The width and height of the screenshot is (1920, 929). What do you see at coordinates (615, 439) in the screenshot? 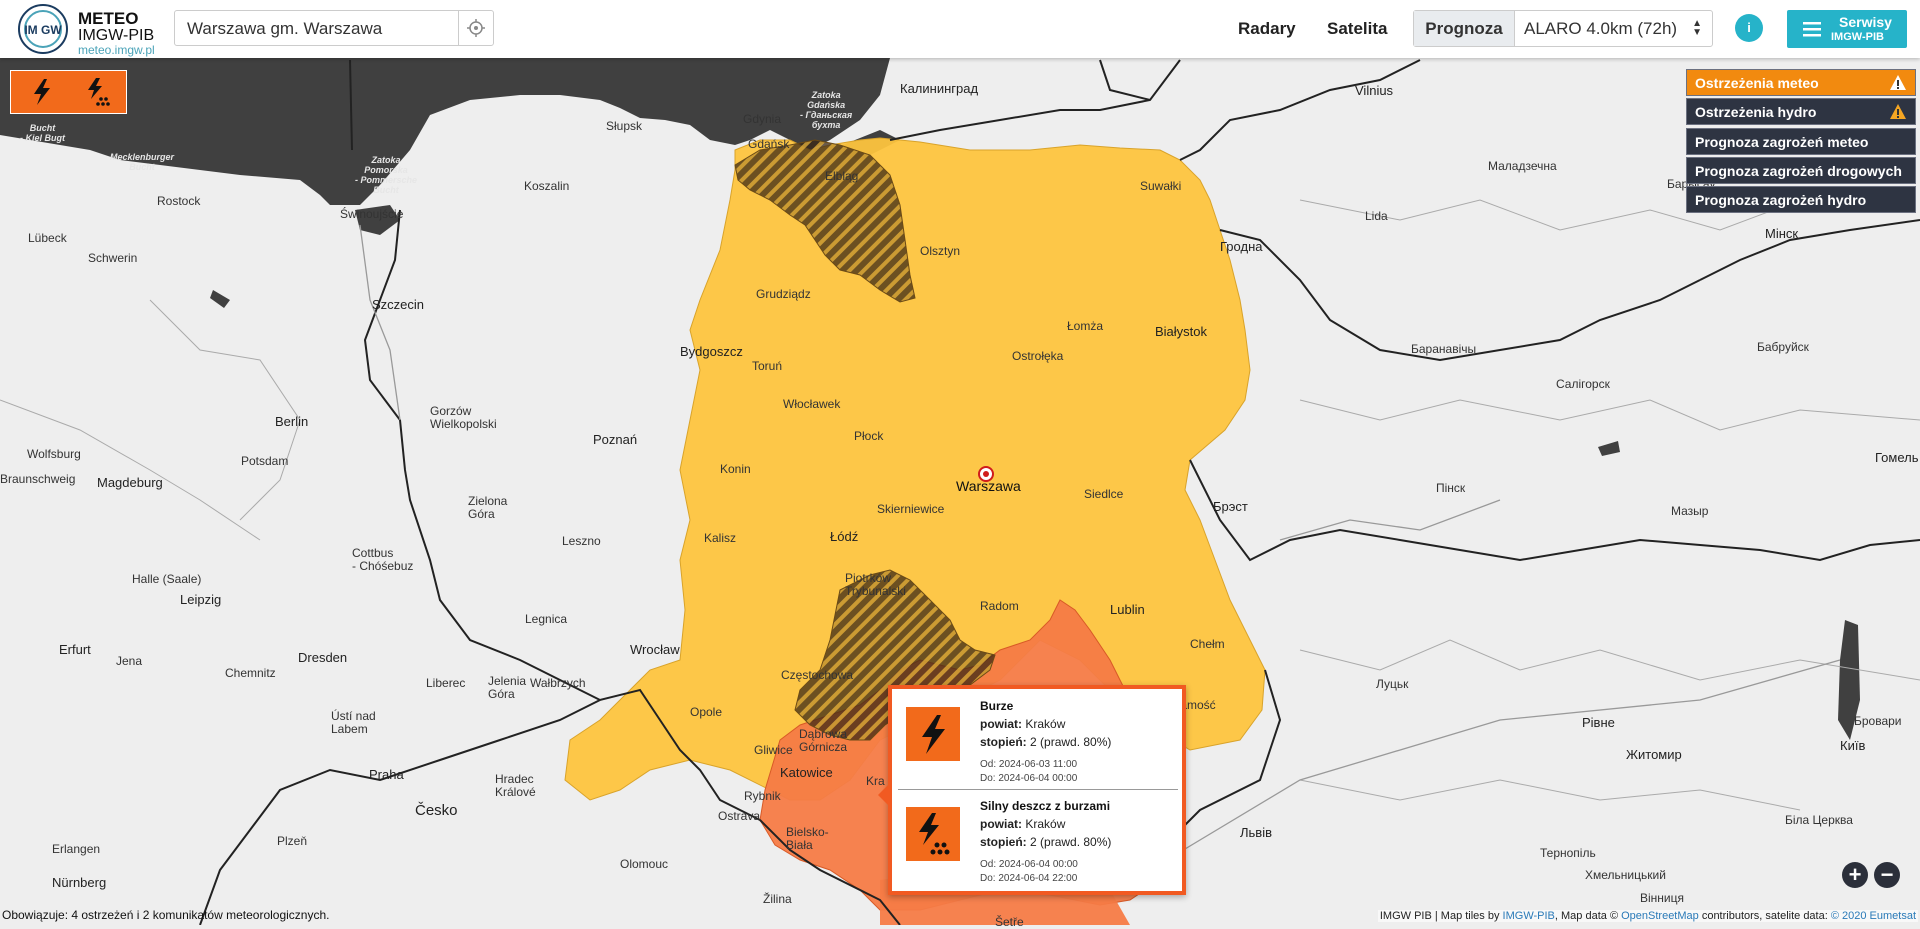
I see `city-label: Poznań` at bounding box center [615, 439].